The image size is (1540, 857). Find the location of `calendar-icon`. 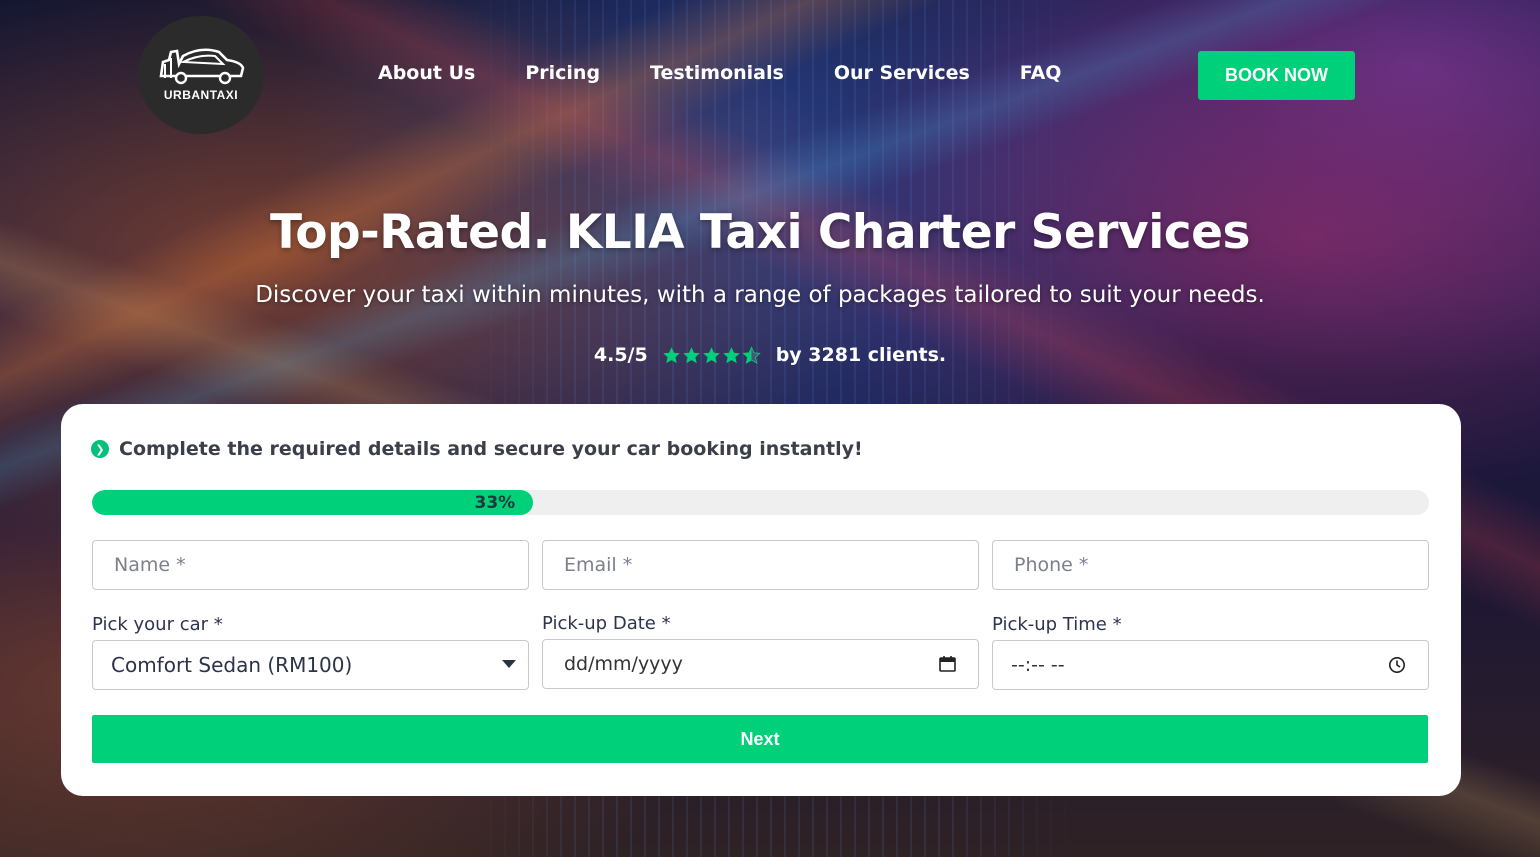

calendar-icon is located at coordinates (947, 663).